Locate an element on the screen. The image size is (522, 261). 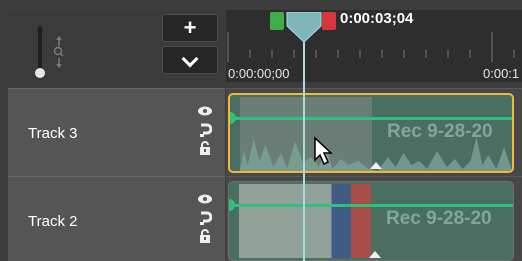
mouse-cursor-icon is located at coordinates (323, 151).